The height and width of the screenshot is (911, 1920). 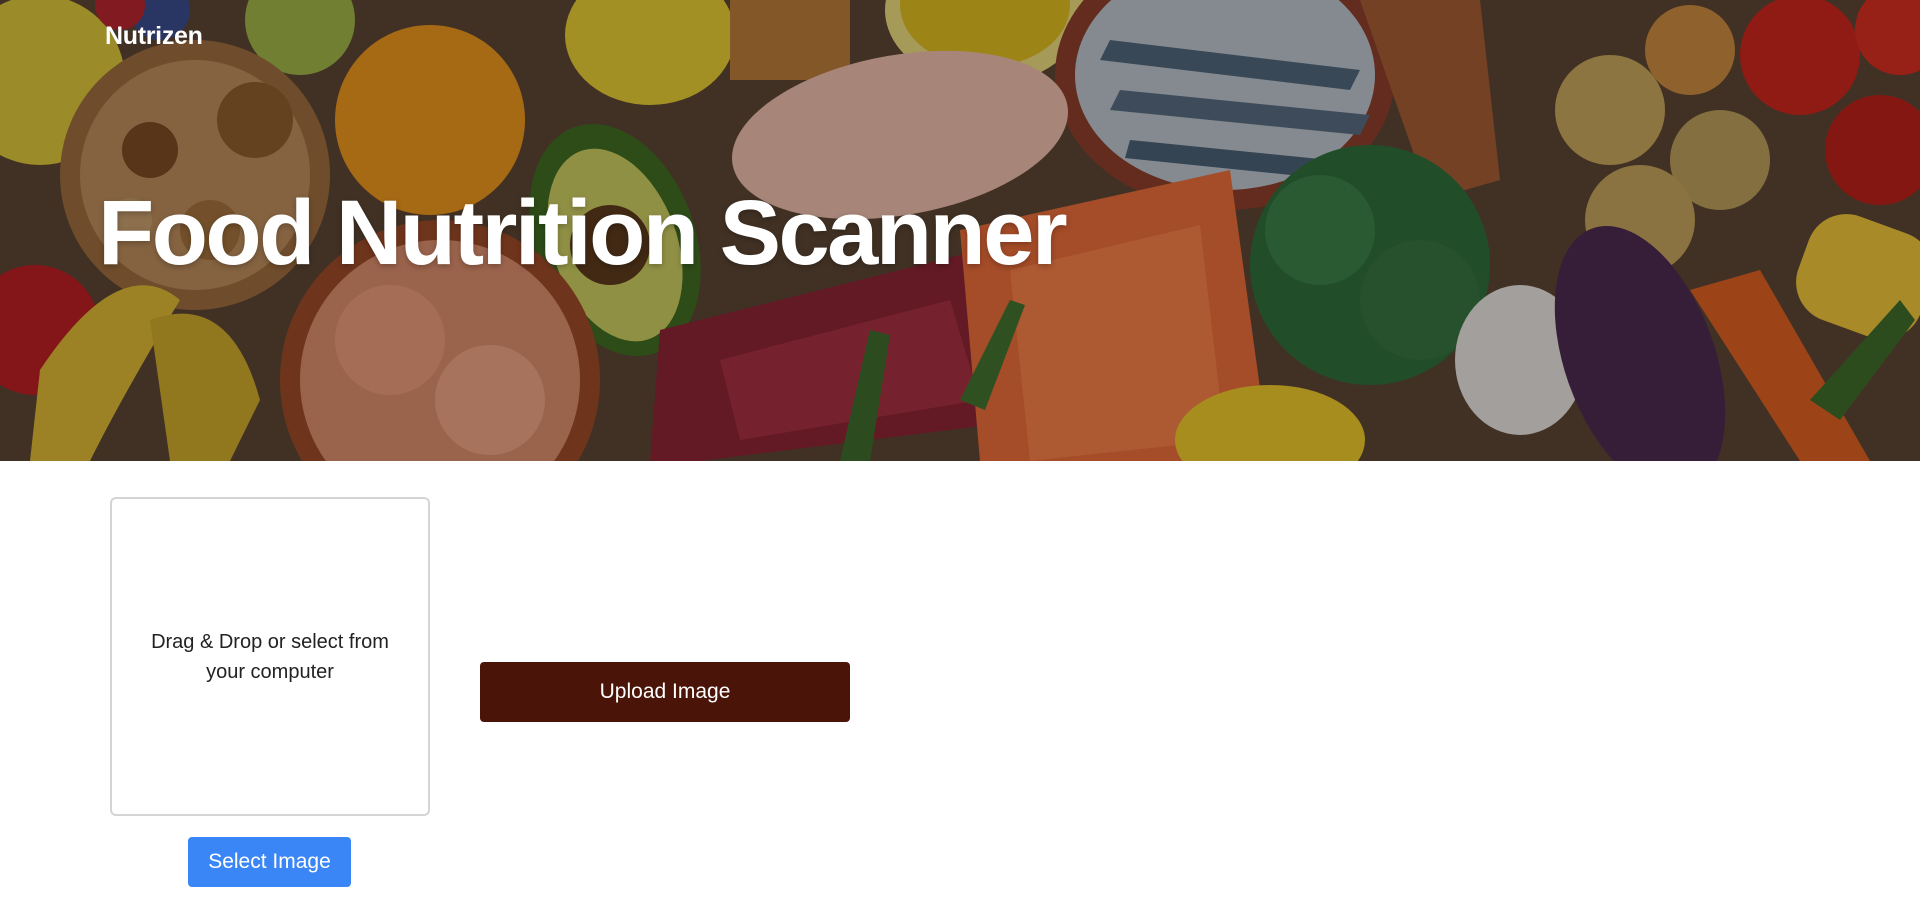 What do you see at coordinates (583, 233) in the screenshot?
I see `page-title: Food Nutrition Scanner` at bounding box center [583, 233].